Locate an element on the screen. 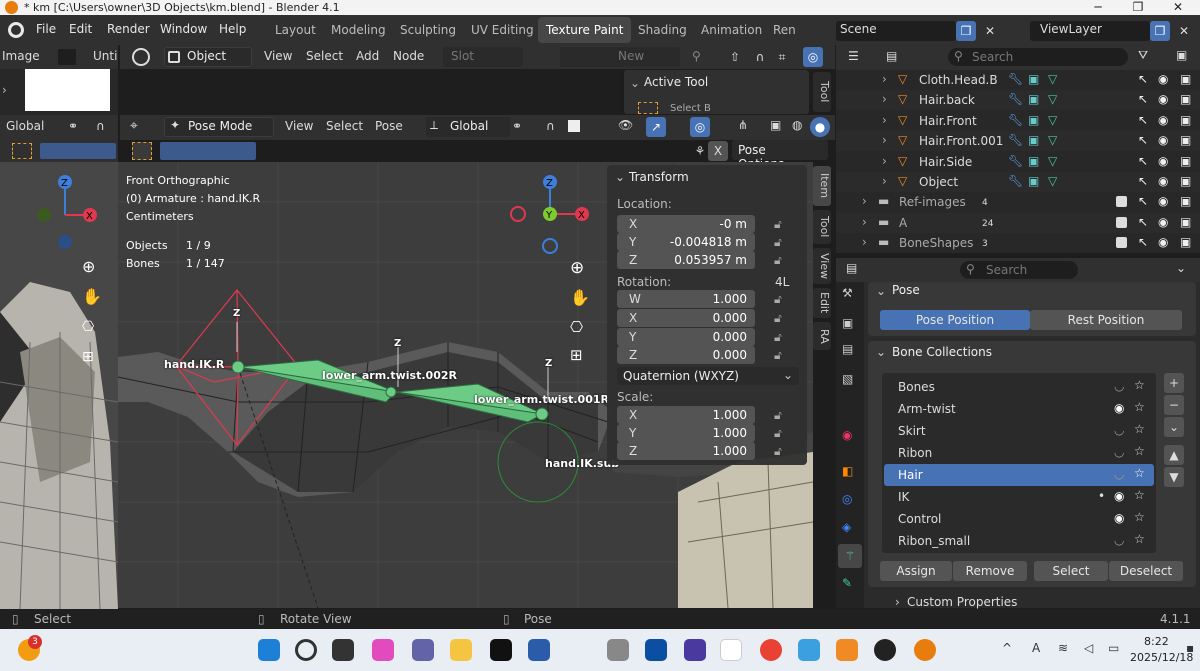 The image size is (1200, 671). grid-snap-icon: ⌗ is located at coordinates (782, 57).